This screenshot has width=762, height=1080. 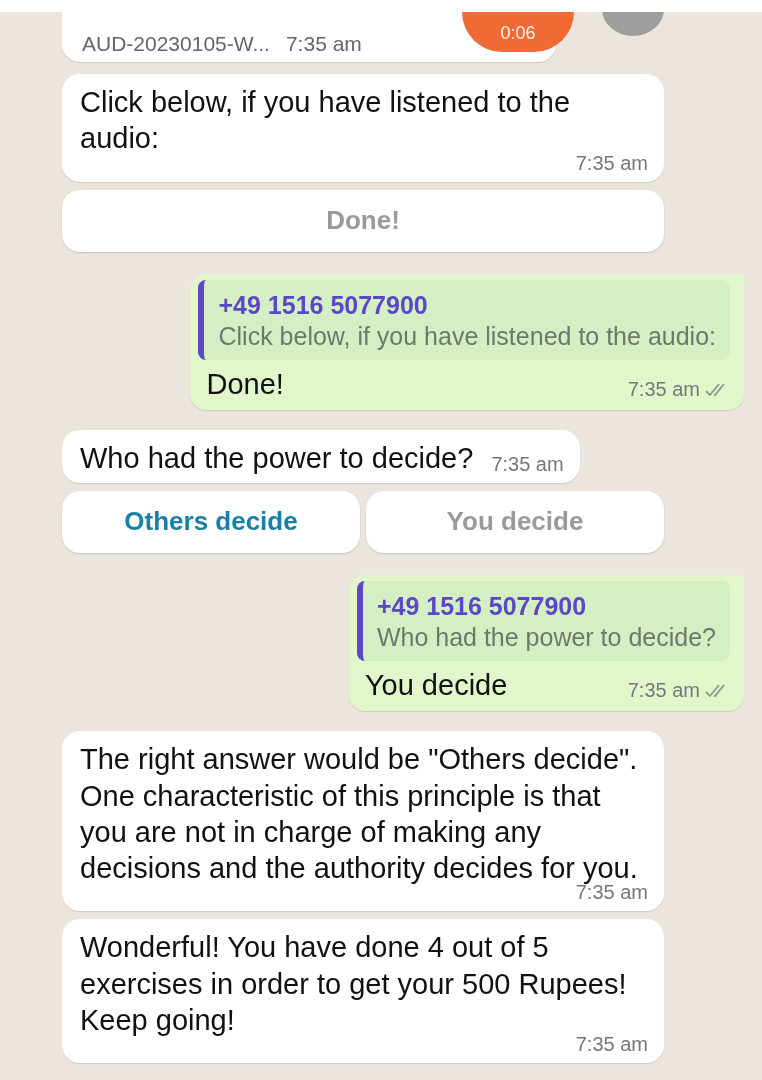 I want to click on message-text: The right answer would be "Others decide". One characteristic of this principle is that you are not in charge of making any decisions and the authority decides for you., so click(x=359, y=814).